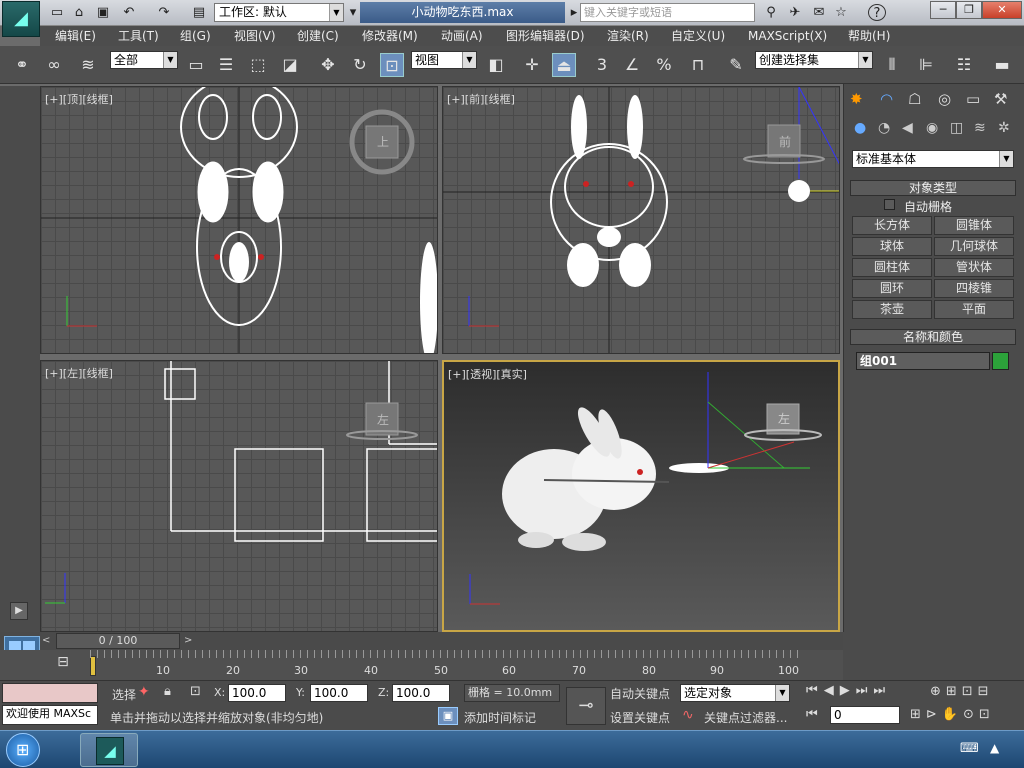  Describe the element at coordinates (698, 36) in the screenshot. I see `menu-customize: 自定义(U)` at that location.